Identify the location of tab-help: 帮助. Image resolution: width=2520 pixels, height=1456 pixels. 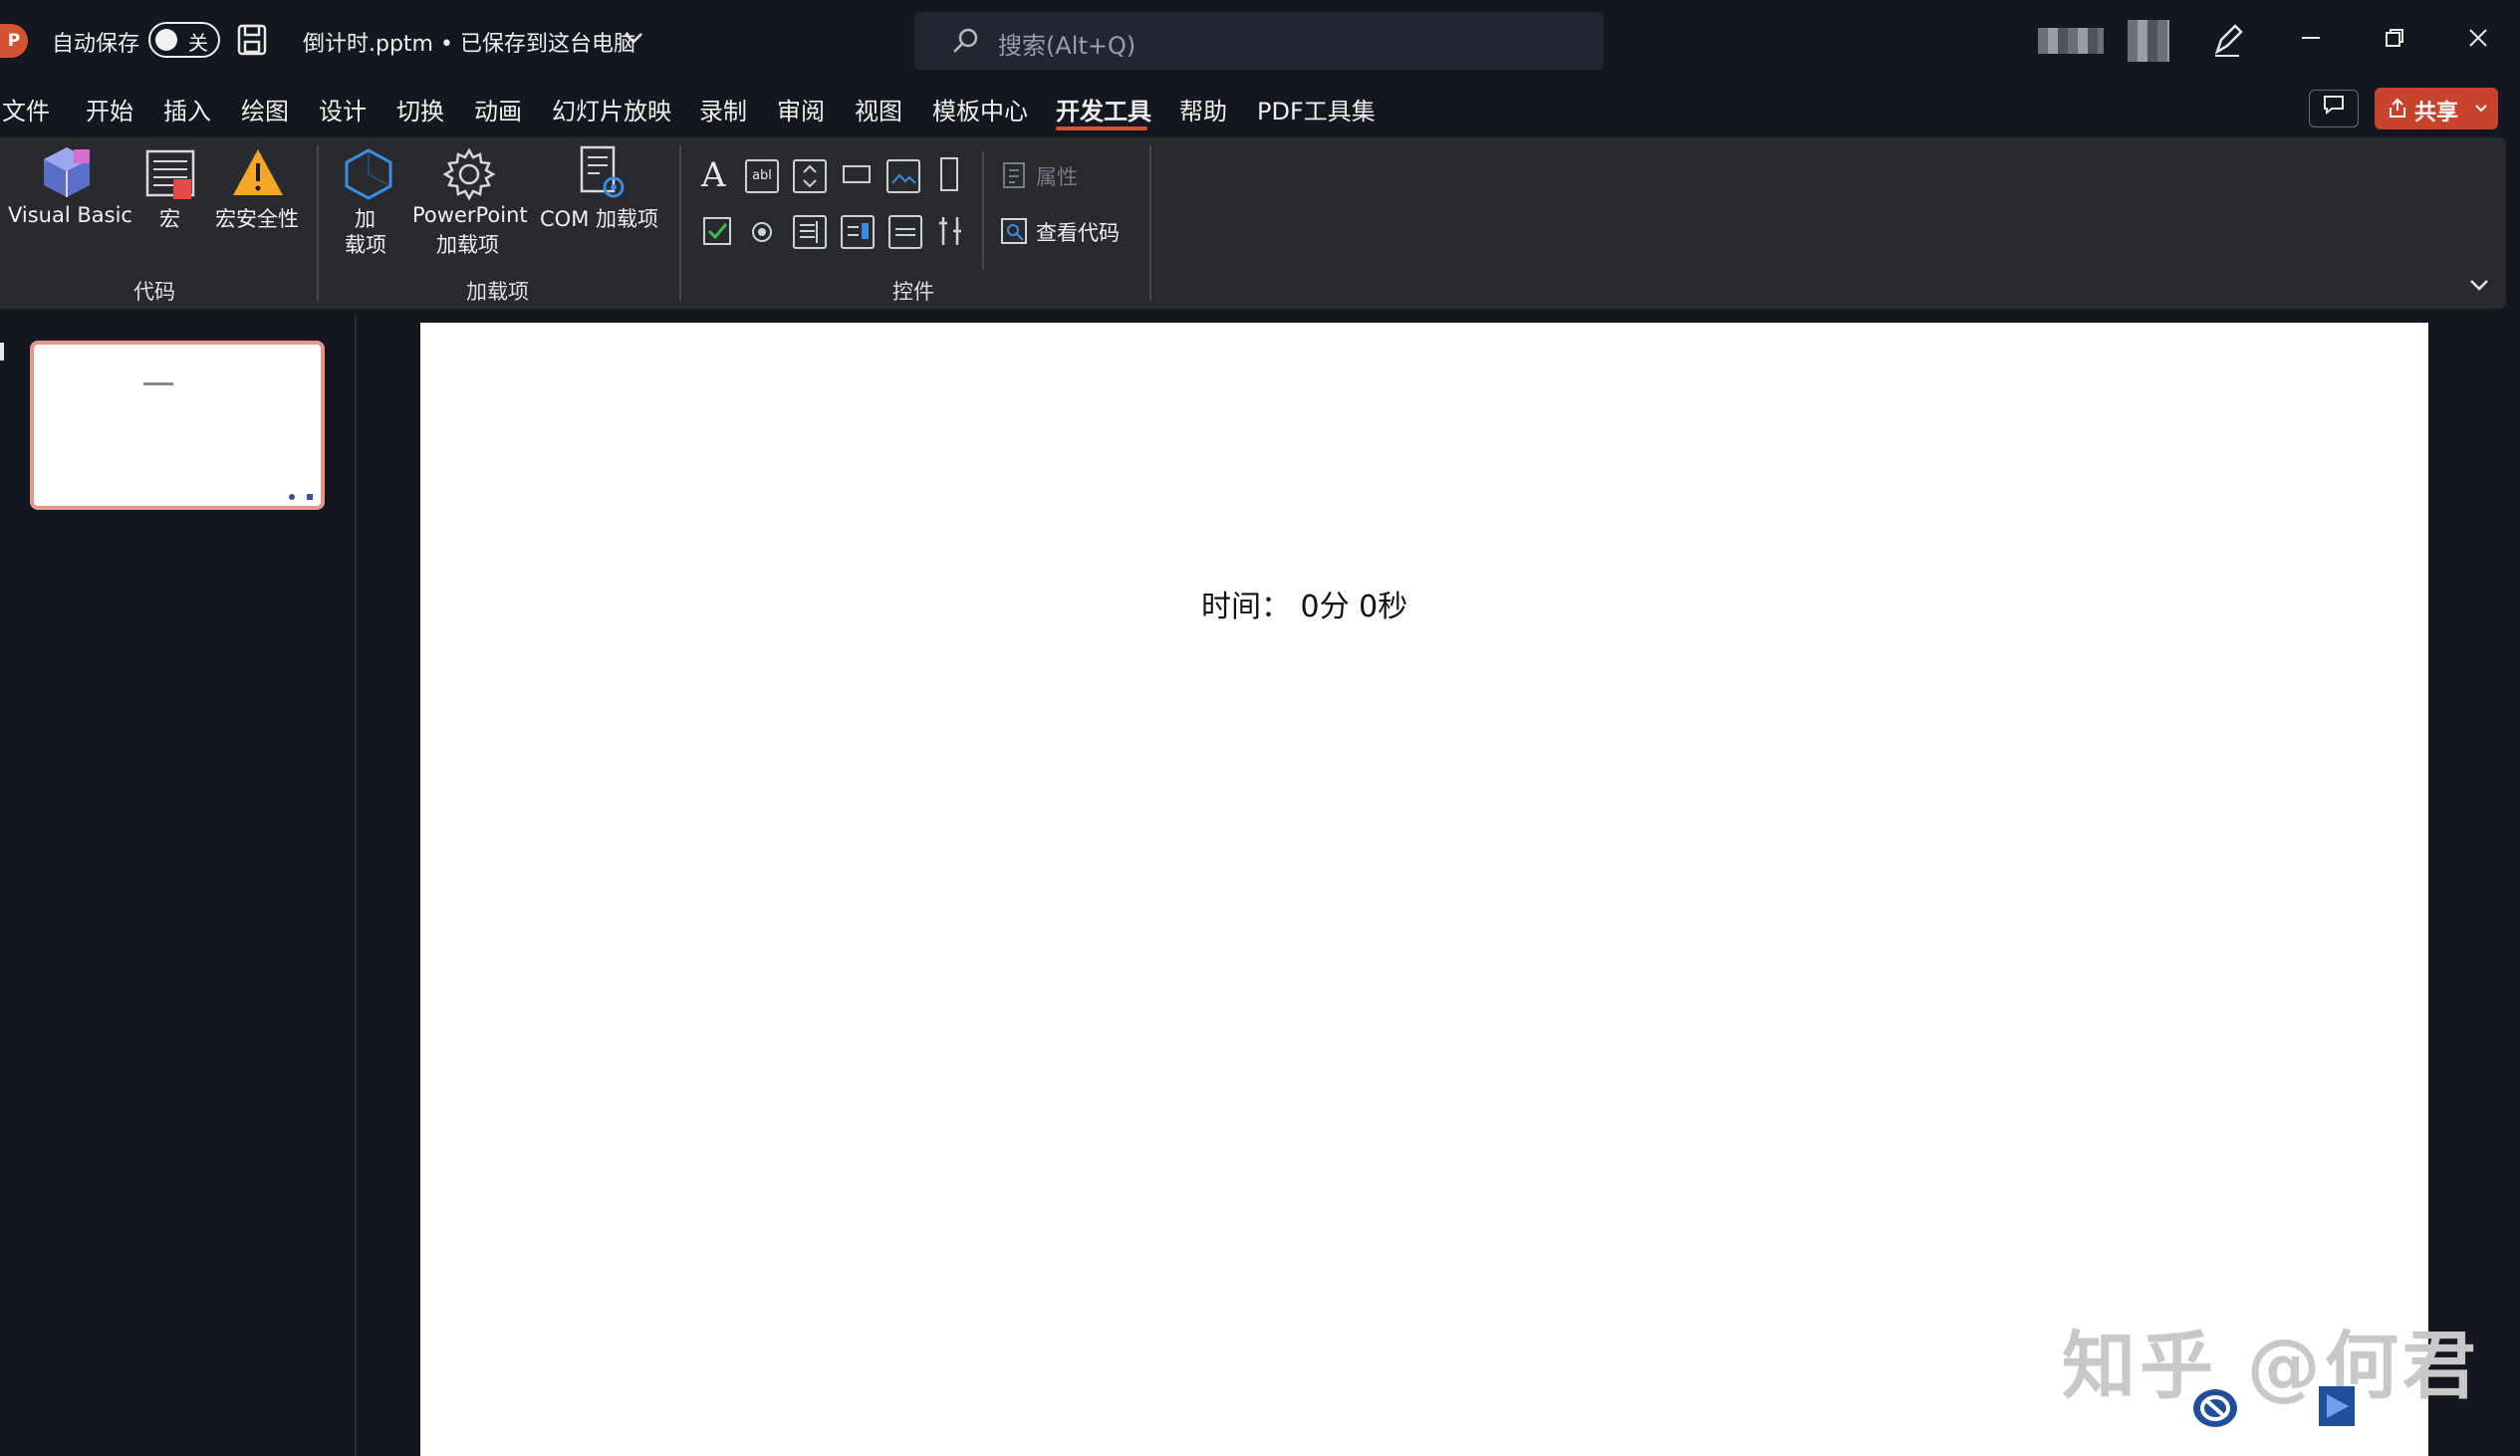
(1203, 109).